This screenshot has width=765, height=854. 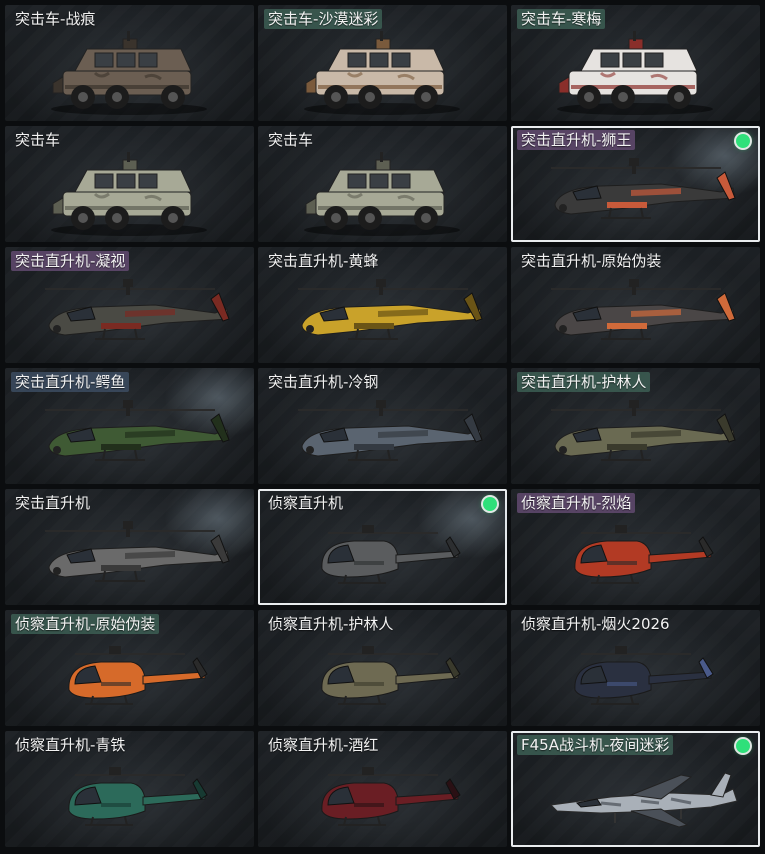 I want to click on vehicle-skin-card: 突击直升机-狮王, so click(x=635, y=184).